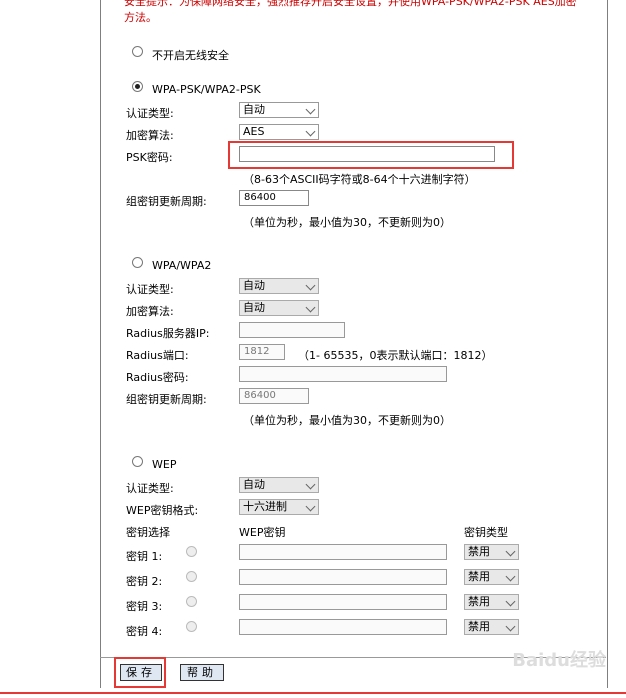  What do you see at coordinates (190, 55) in the screenshot?
I see `no-security-label: 不开启无线安全` at bounding box center [190, 55].